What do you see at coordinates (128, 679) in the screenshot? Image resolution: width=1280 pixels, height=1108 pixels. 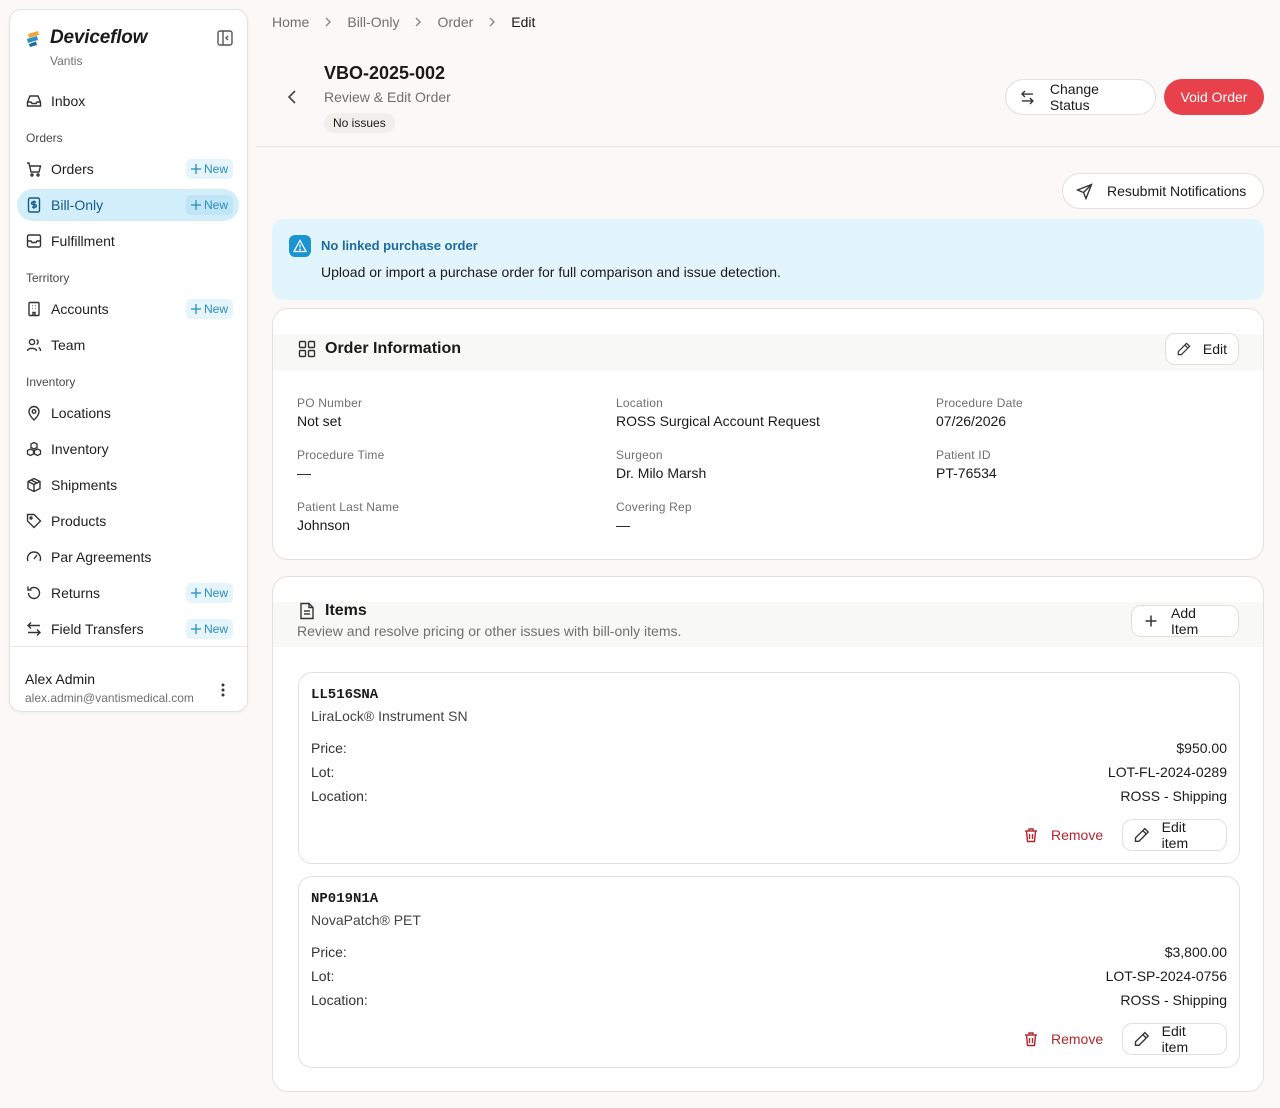 I see `user-profile: Alex Admin alex.admin@vantismedical.com` at bounding box center [128, 679].